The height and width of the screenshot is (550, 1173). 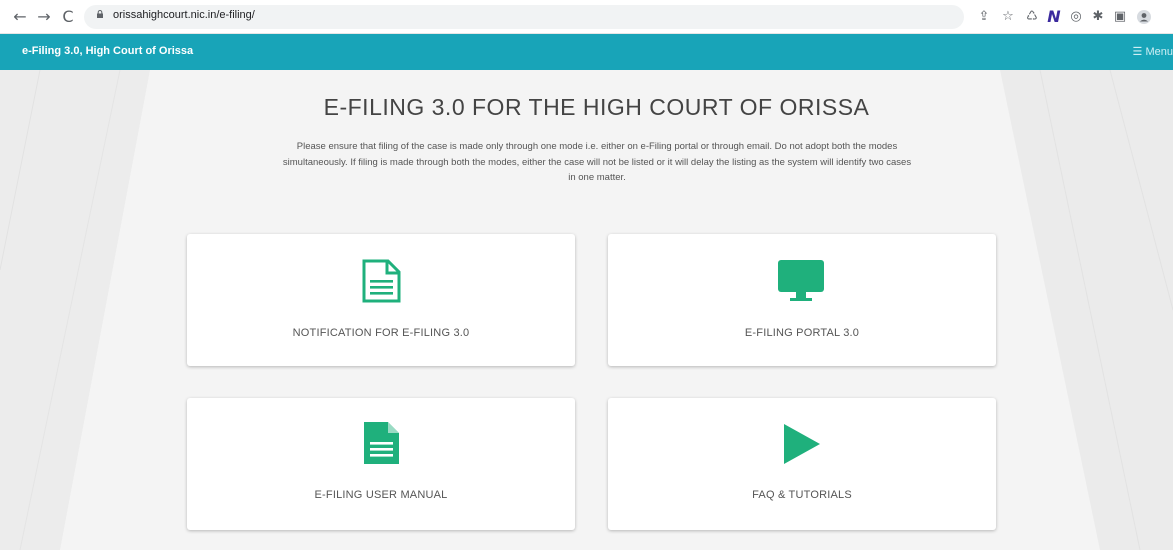 I want to click on desktop-icon, so click(x=801, y=280).